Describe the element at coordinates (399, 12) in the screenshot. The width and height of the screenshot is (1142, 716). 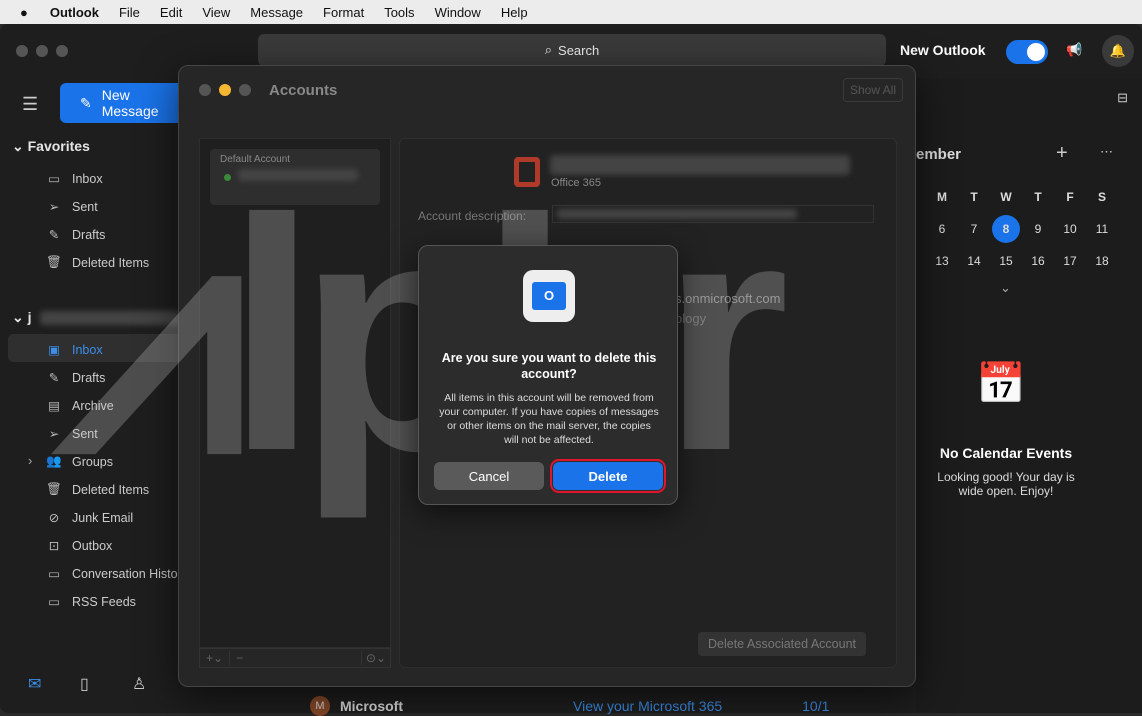
I see `menu-tools: Tools` at that location.